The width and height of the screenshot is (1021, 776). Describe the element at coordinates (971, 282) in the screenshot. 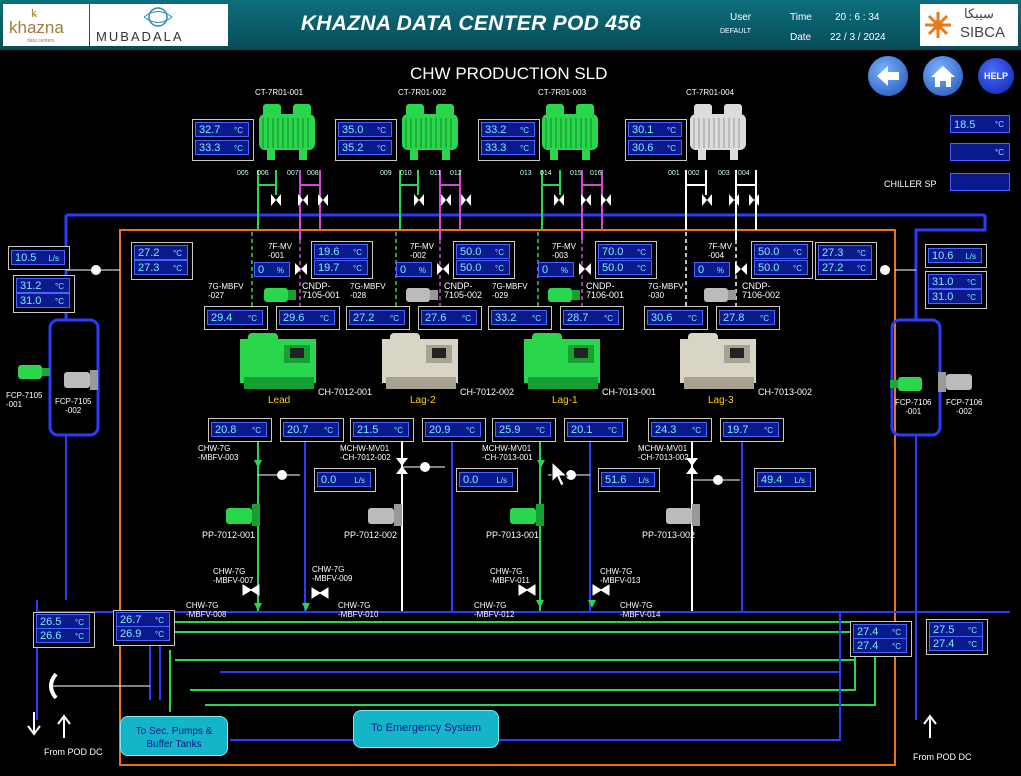

I see `right-temp-1-unit: °C` at that location.